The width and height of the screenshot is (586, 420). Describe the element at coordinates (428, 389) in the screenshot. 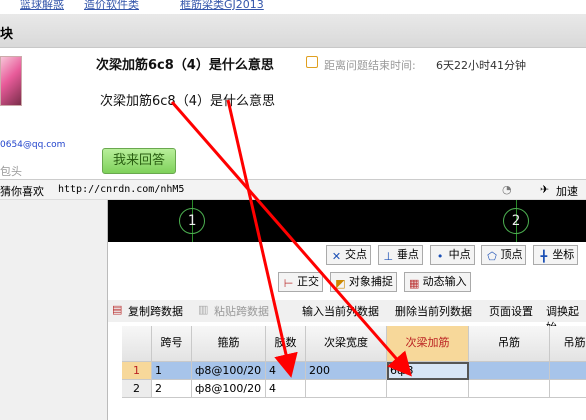

I see `cell-added-rebar` at that location.